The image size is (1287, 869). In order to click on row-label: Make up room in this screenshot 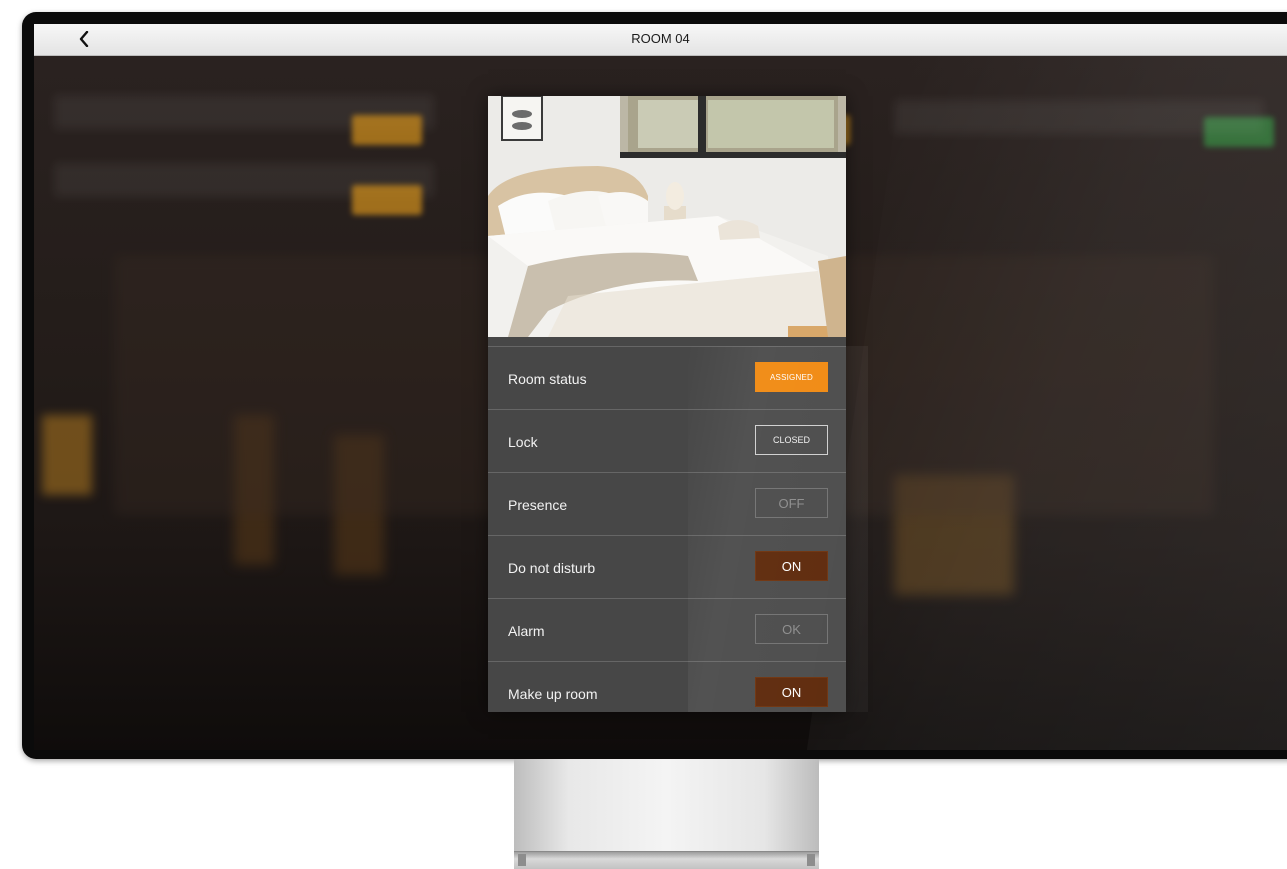, I will do `click(553, 694)`.